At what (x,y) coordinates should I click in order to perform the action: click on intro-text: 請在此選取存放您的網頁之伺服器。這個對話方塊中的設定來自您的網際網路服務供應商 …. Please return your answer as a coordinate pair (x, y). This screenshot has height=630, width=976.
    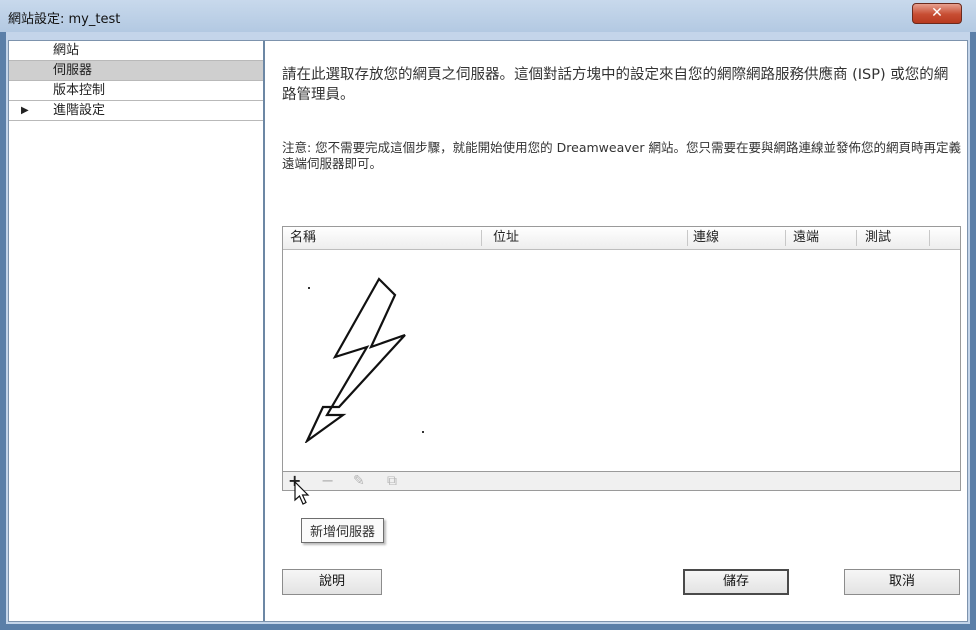
    Looking at the image, I should click on (615, 85).